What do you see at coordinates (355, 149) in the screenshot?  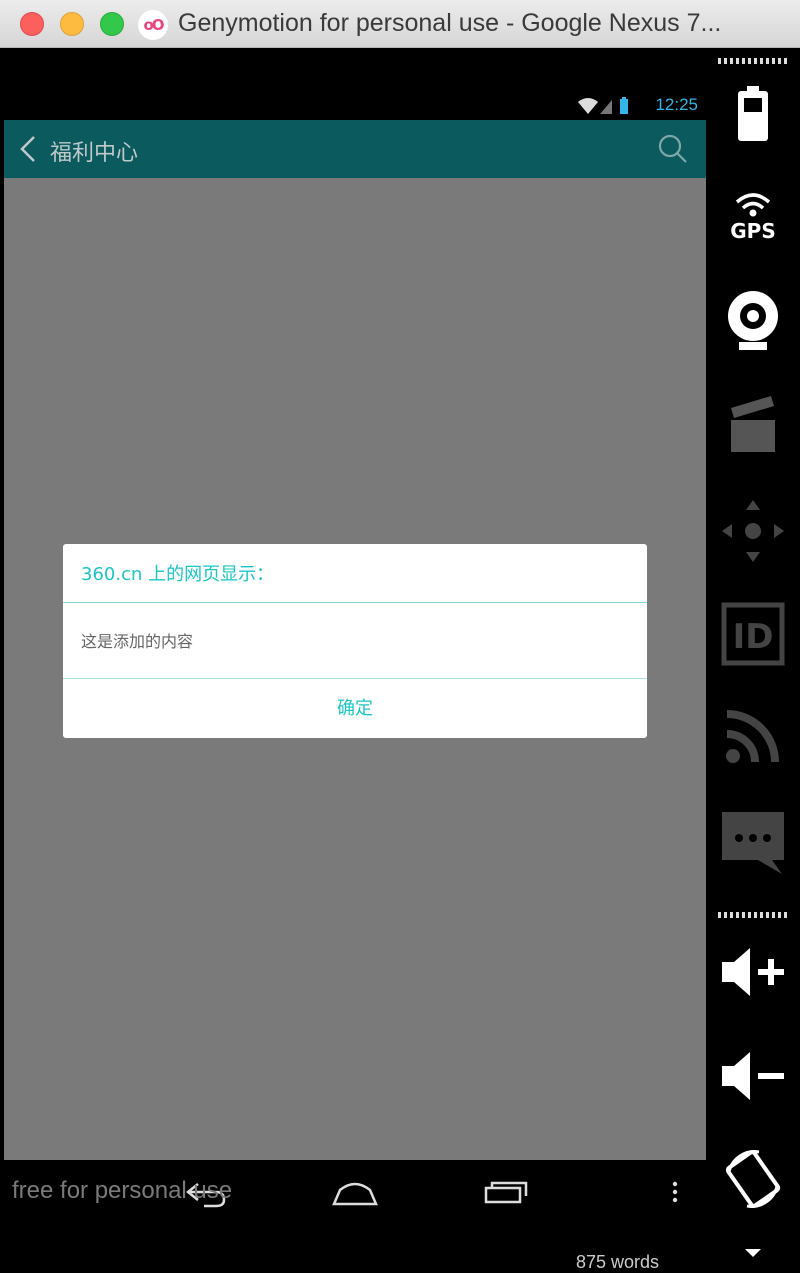 I see `action-bar: 福利中心` at bounding box center [355, 149].